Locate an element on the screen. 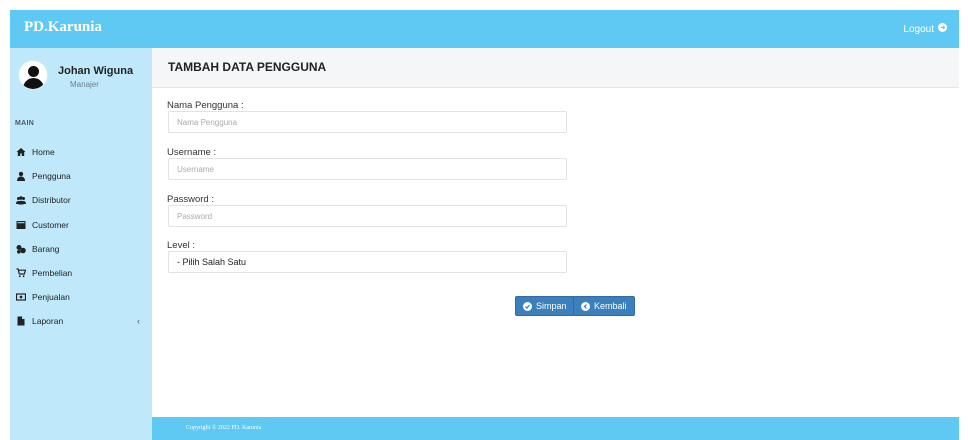  copyright-text: Copyright © 2022 PD. Karunia is located at coordinates (224, 428).